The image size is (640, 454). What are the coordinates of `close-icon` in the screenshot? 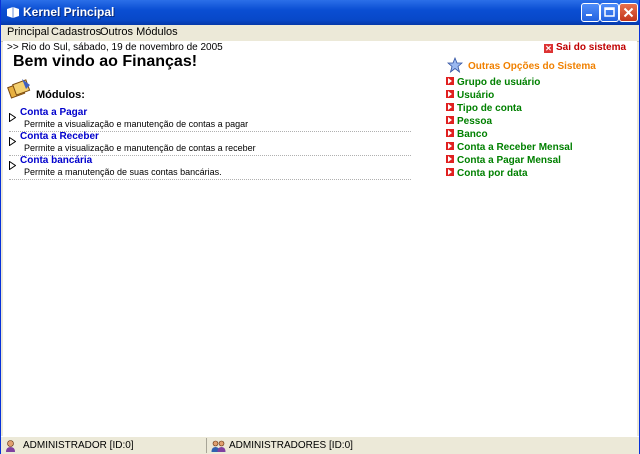 It's located at (628, 12).